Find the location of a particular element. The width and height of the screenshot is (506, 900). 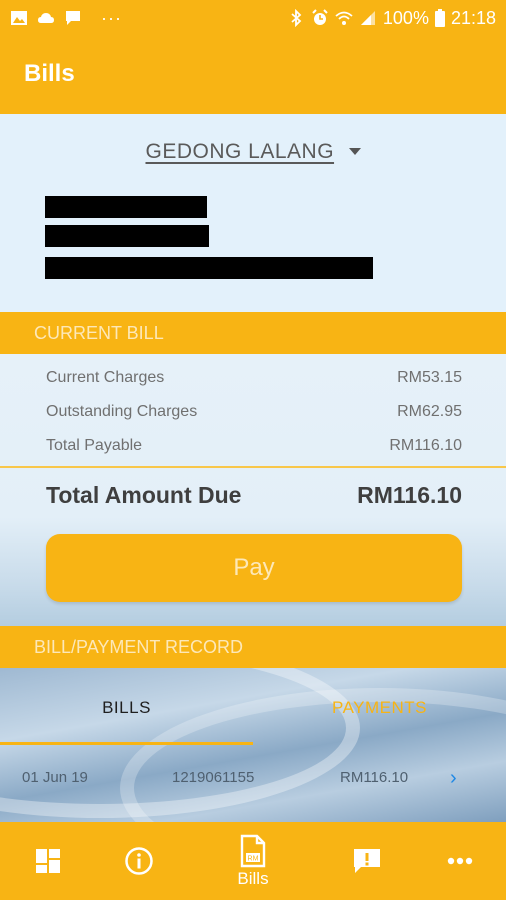

redacted-account-name is located at coordinates (126, 207).